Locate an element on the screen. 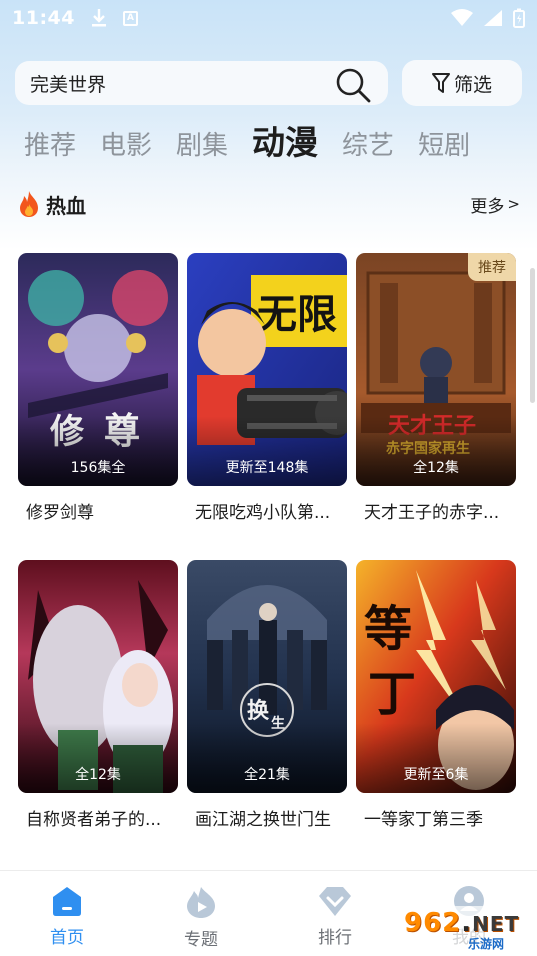  nav-label-rank: 排行 is located at coordinates (335, 938).